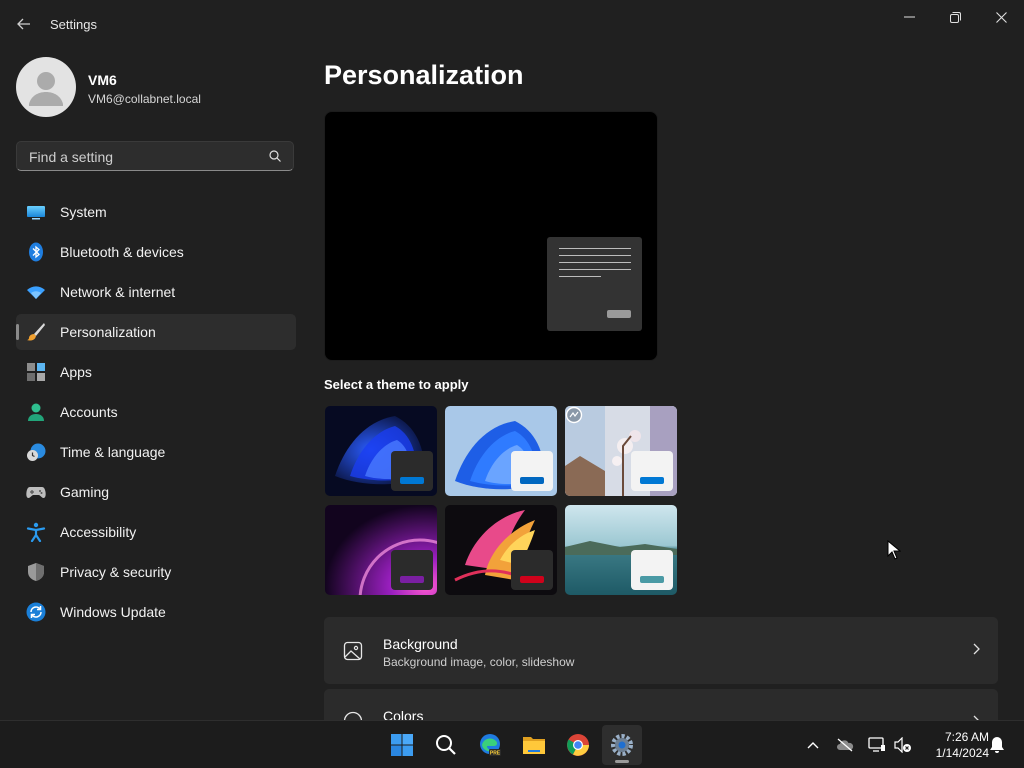 The height and width of the screenshot is (768, 1024). What do you see at coordinates (953, 745) in the screenshot?
I see `taskbar-clock: 7:26 AM 1/14/2024` at bounding box center [953, 745].